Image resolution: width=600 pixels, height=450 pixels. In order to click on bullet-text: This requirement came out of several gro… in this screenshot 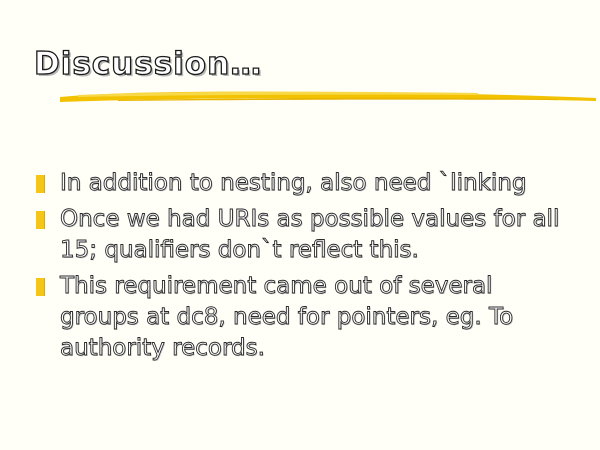, I will do `click(287, 317)`.